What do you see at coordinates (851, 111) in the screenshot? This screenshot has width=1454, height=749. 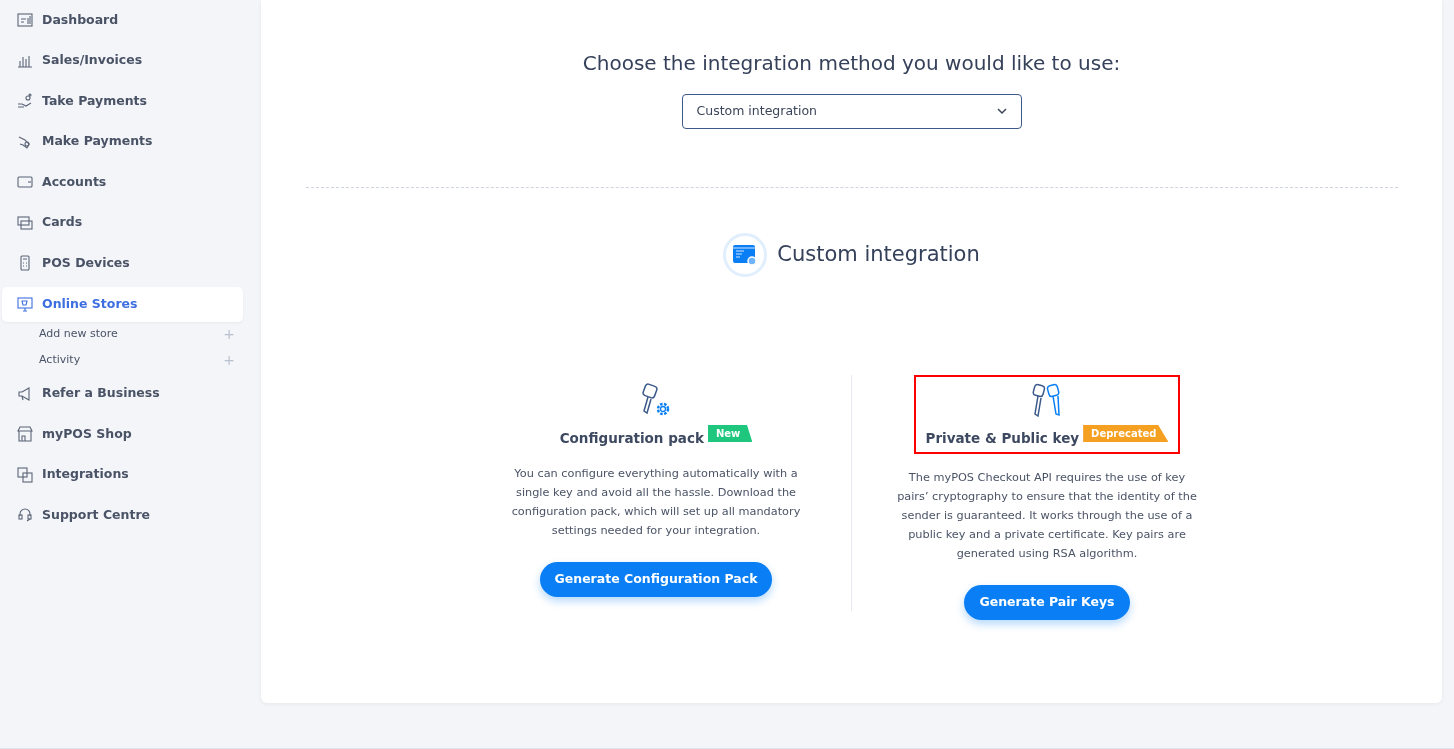 I see `method-select: Custom integration` at bounding box center [851, 111].